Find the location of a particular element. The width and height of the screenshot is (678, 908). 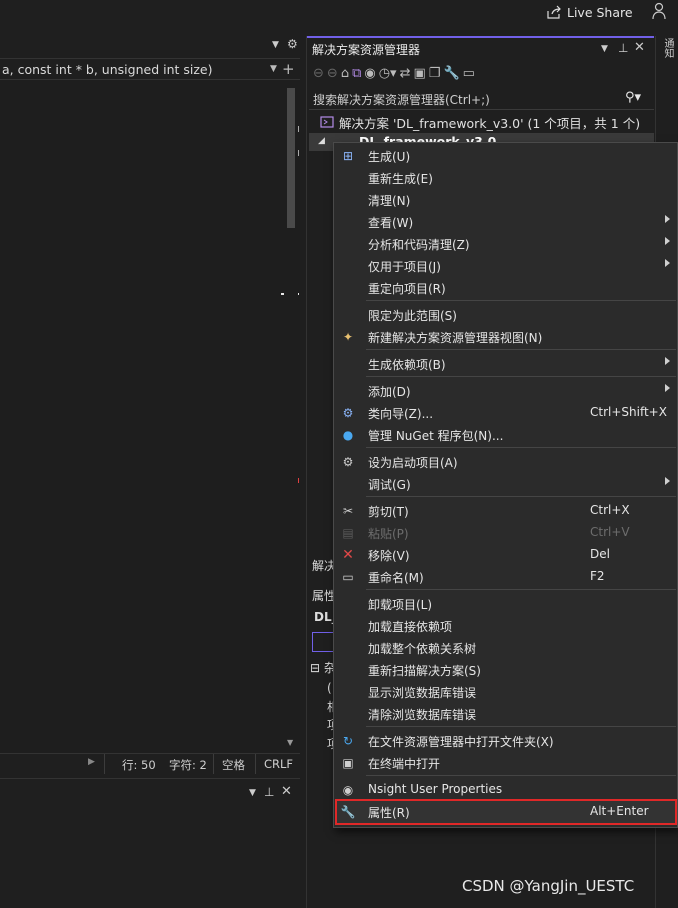

forward-icon: ⊖ is located at coordinates (332, 73).